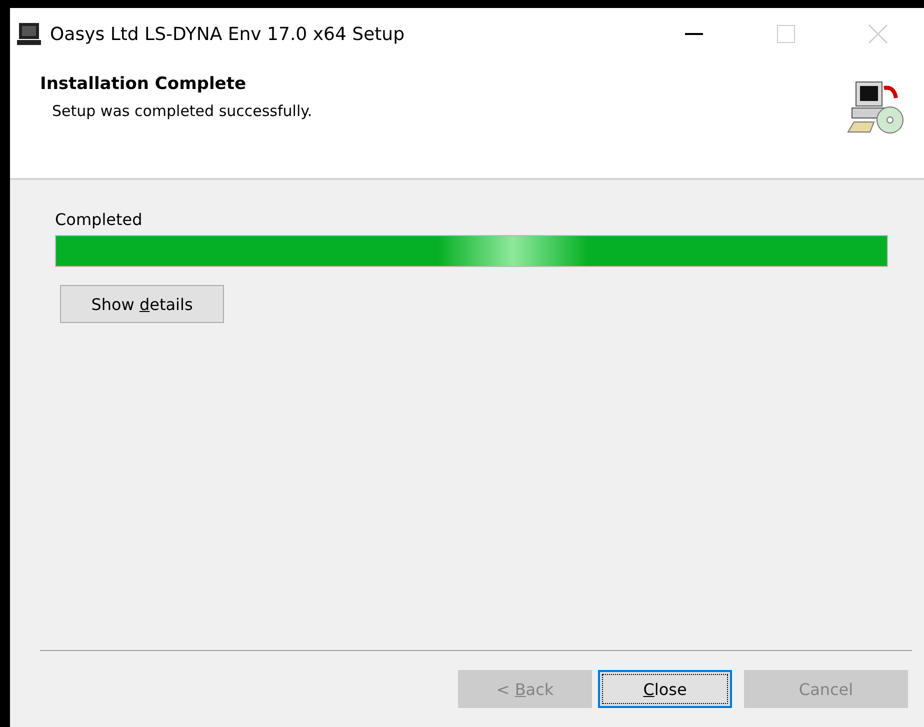 This screenshot has height=727, width=924. I want to click on close-icon, so click(878, 34).